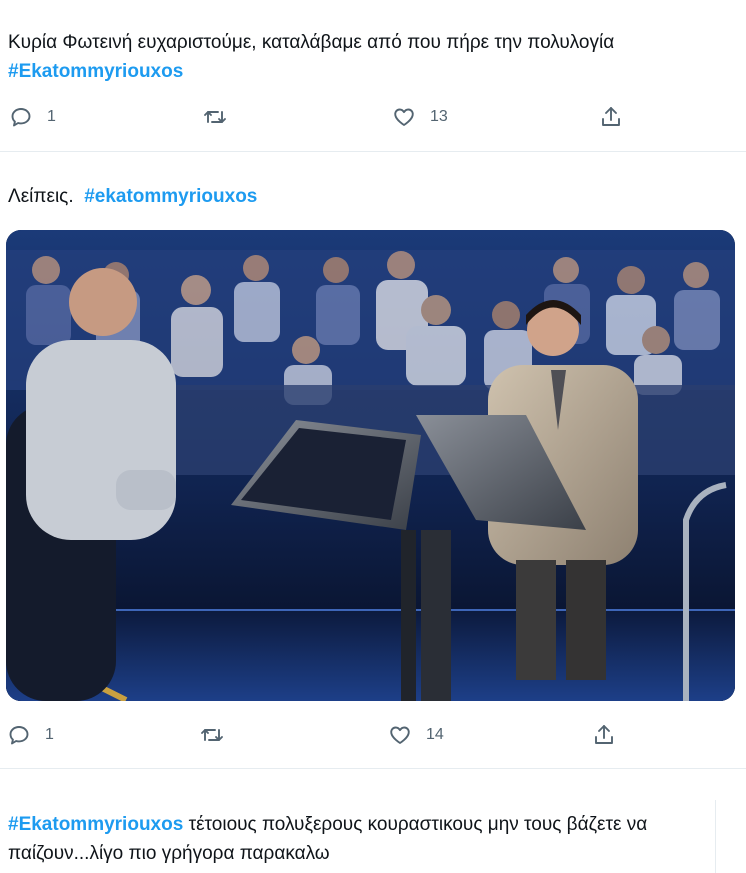 This screenshot has width=746, height=873. I want to click on tweet-actions: 1 14, so click(373, 735).